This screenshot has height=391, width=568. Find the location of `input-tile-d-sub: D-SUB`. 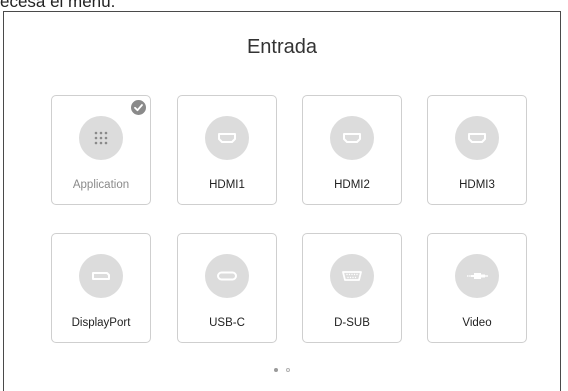

input-tile-d-sub: D-SUB is located at coordinates (352, 288).